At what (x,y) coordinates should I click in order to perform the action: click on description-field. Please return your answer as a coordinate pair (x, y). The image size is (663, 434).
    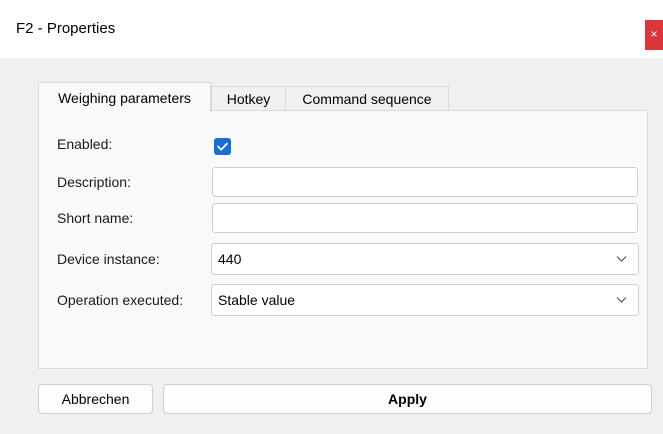
    Looking at the image, I should click on (425, 182).